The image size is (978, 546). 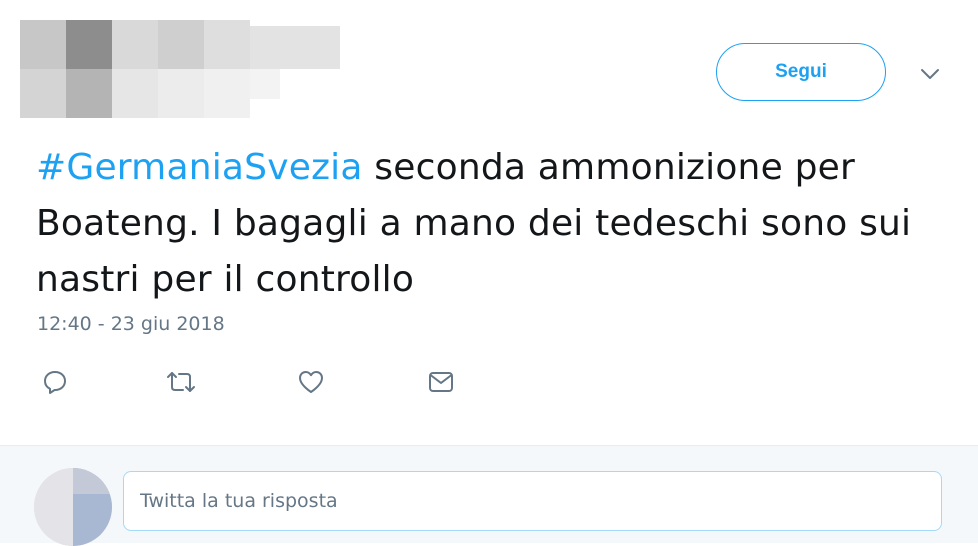 I want to click on direct-message-icon, so click(x=441, y=382).